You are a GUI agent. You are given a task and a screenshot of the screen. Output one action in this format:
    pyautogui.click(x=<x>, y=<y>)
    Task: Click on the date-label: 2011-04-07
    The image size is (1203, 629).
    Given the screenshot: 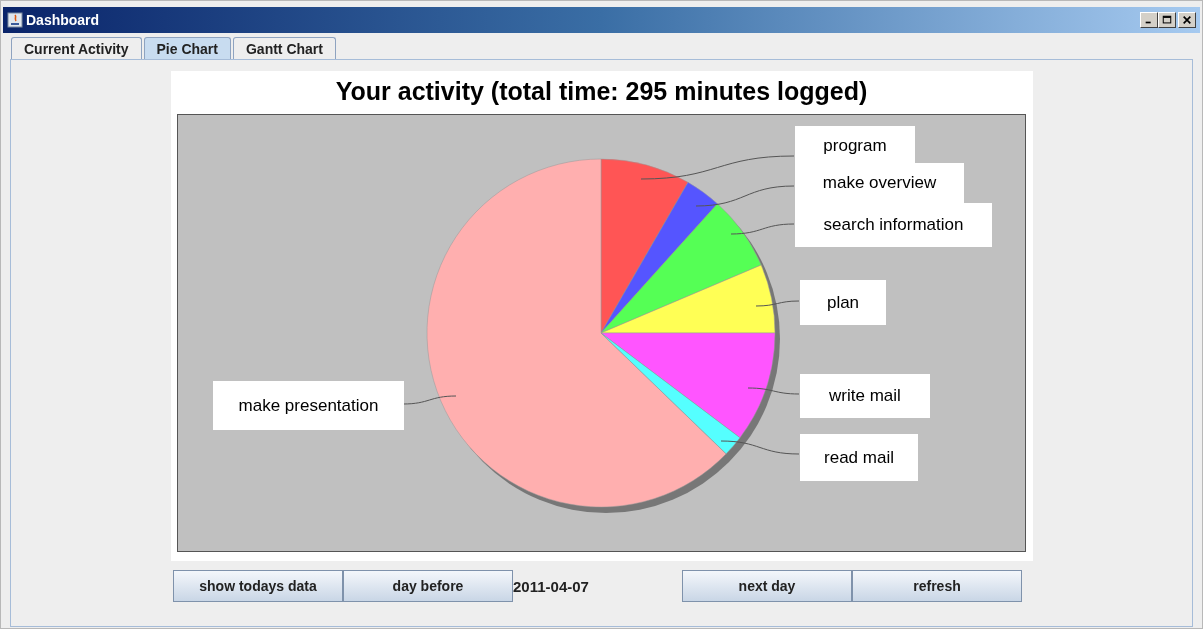 What is the action you would take?
    pyautogui.click(x=551, y=586)
    